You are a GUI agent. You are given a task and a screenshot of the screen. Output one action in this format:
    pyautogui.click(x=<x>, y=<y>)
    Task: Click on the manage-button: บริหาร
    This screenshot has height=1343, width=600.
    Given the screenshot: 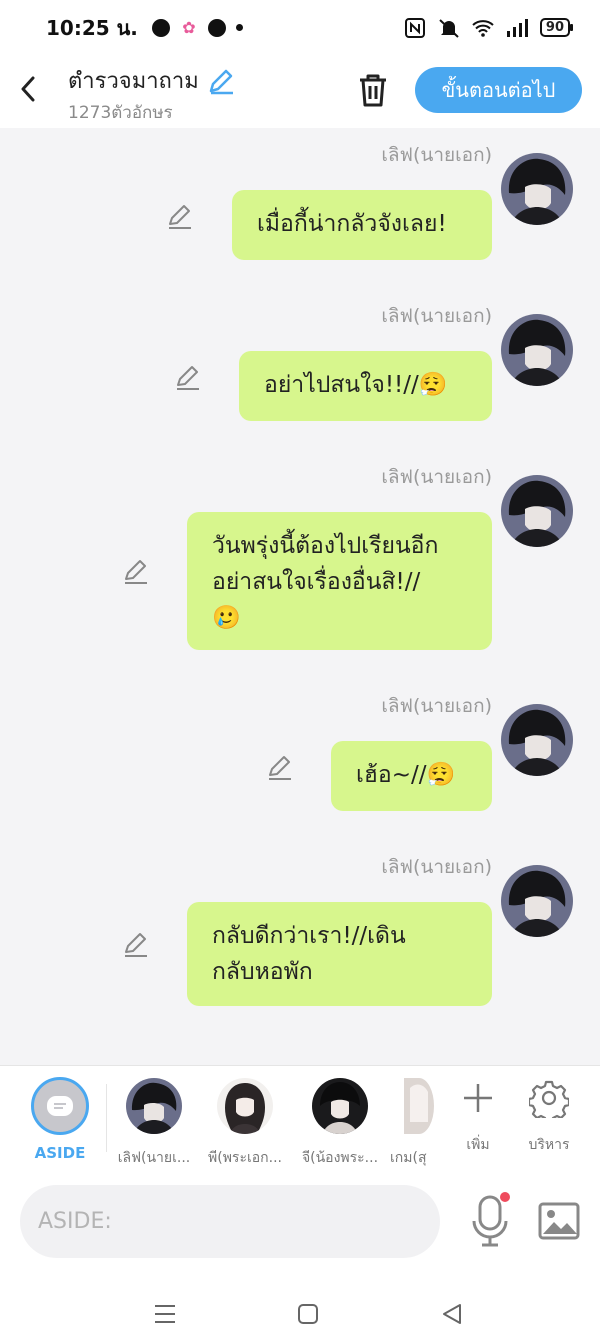 What is the action you would take?
    pyautogui.click(x=549, y=1117)
    